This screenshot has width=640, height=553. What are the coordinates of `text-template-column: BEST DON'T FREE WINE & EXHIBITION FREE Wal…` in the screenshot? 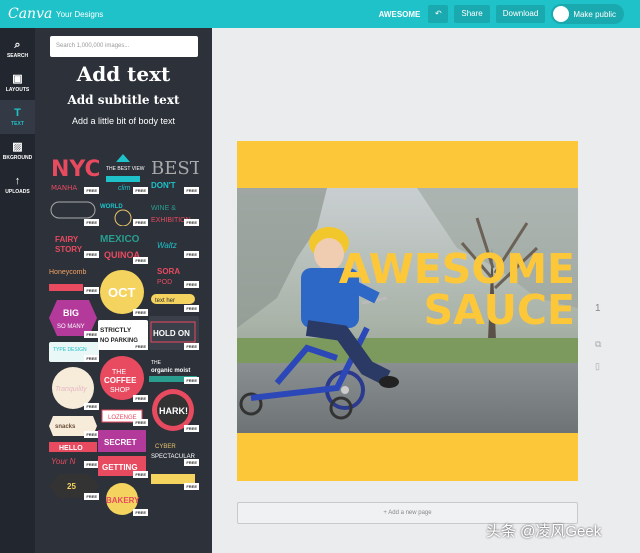 It's located at (175, 323).